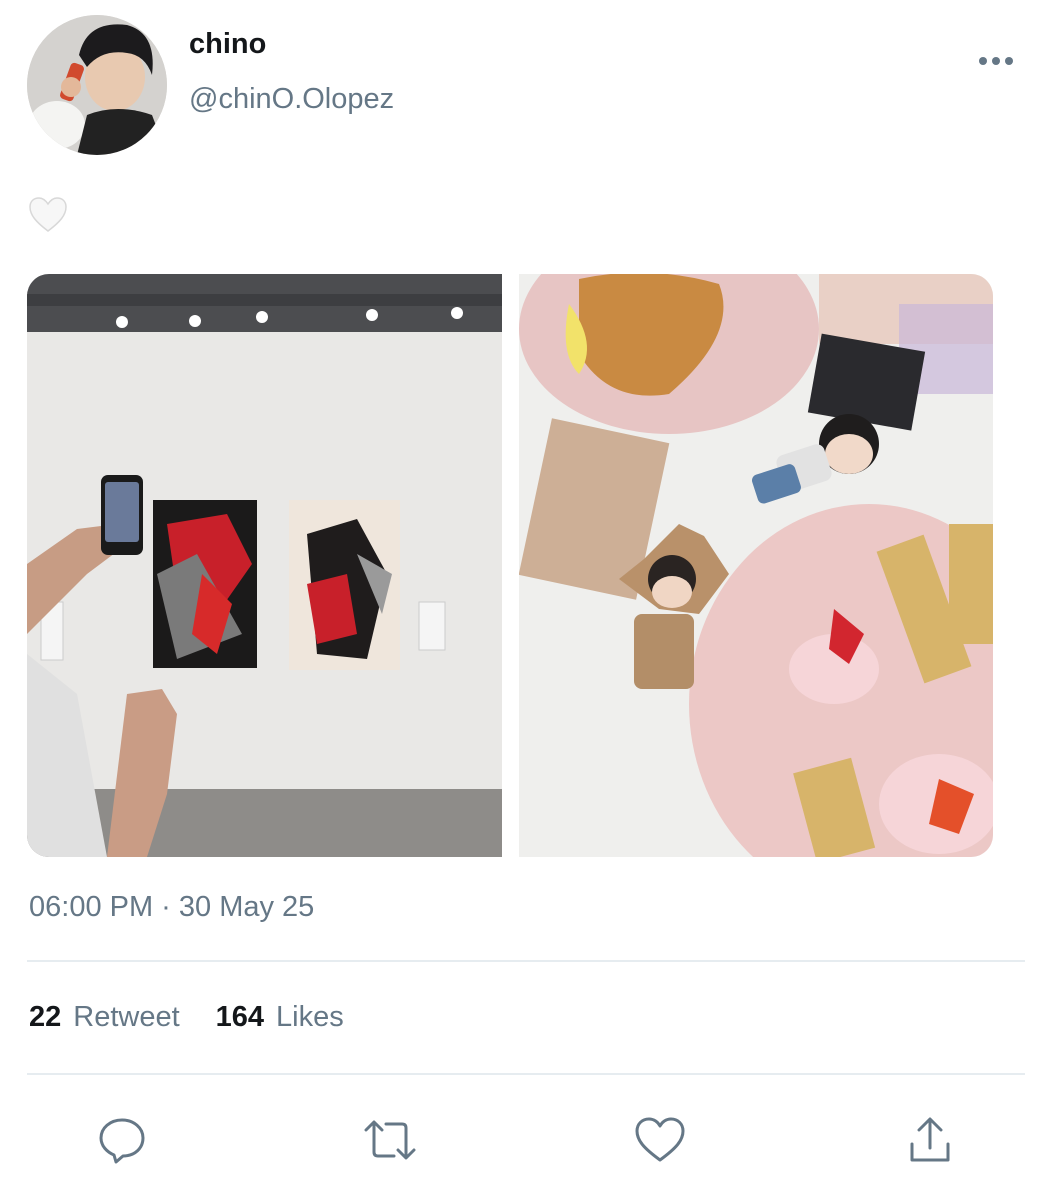 This screenshot has width=1052, height=1200. I want to click on share-icon, so click(930, 1139).